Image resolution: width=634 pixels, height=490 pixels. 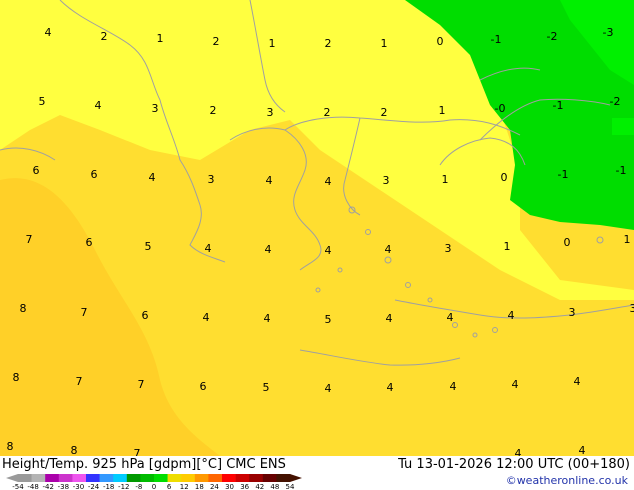 I want to click on legend-tick-label: 24, so click(x=214, y=486).